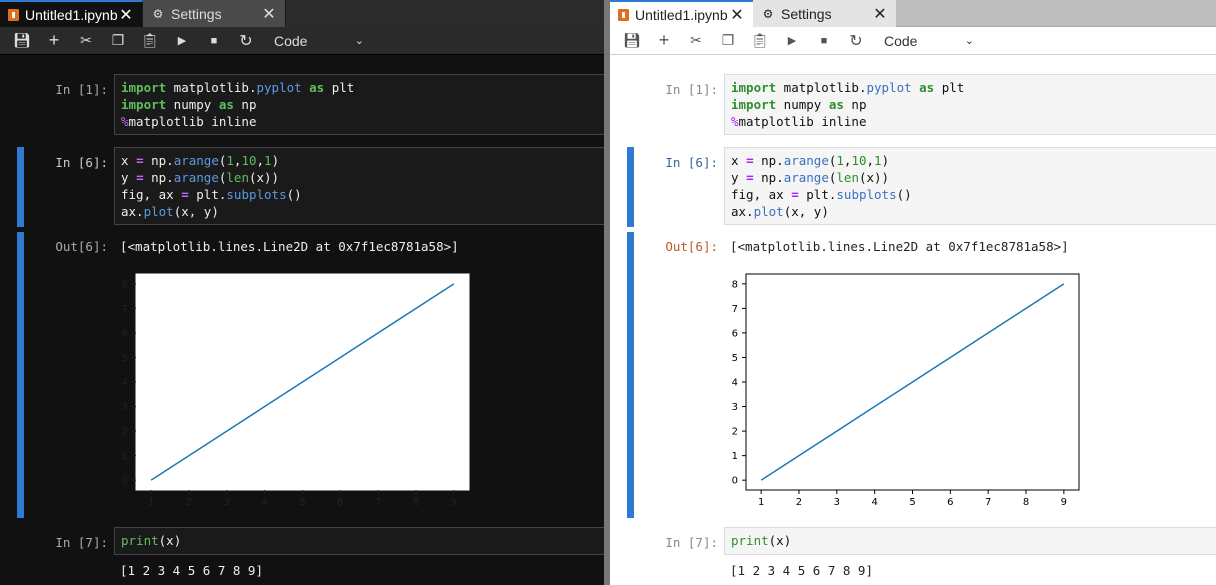 The height and width of the screenshot is (585, 1216). Describe the element at coordinates (735, 407) in the screenshot. I see `y-tick-label: 3` at that location.